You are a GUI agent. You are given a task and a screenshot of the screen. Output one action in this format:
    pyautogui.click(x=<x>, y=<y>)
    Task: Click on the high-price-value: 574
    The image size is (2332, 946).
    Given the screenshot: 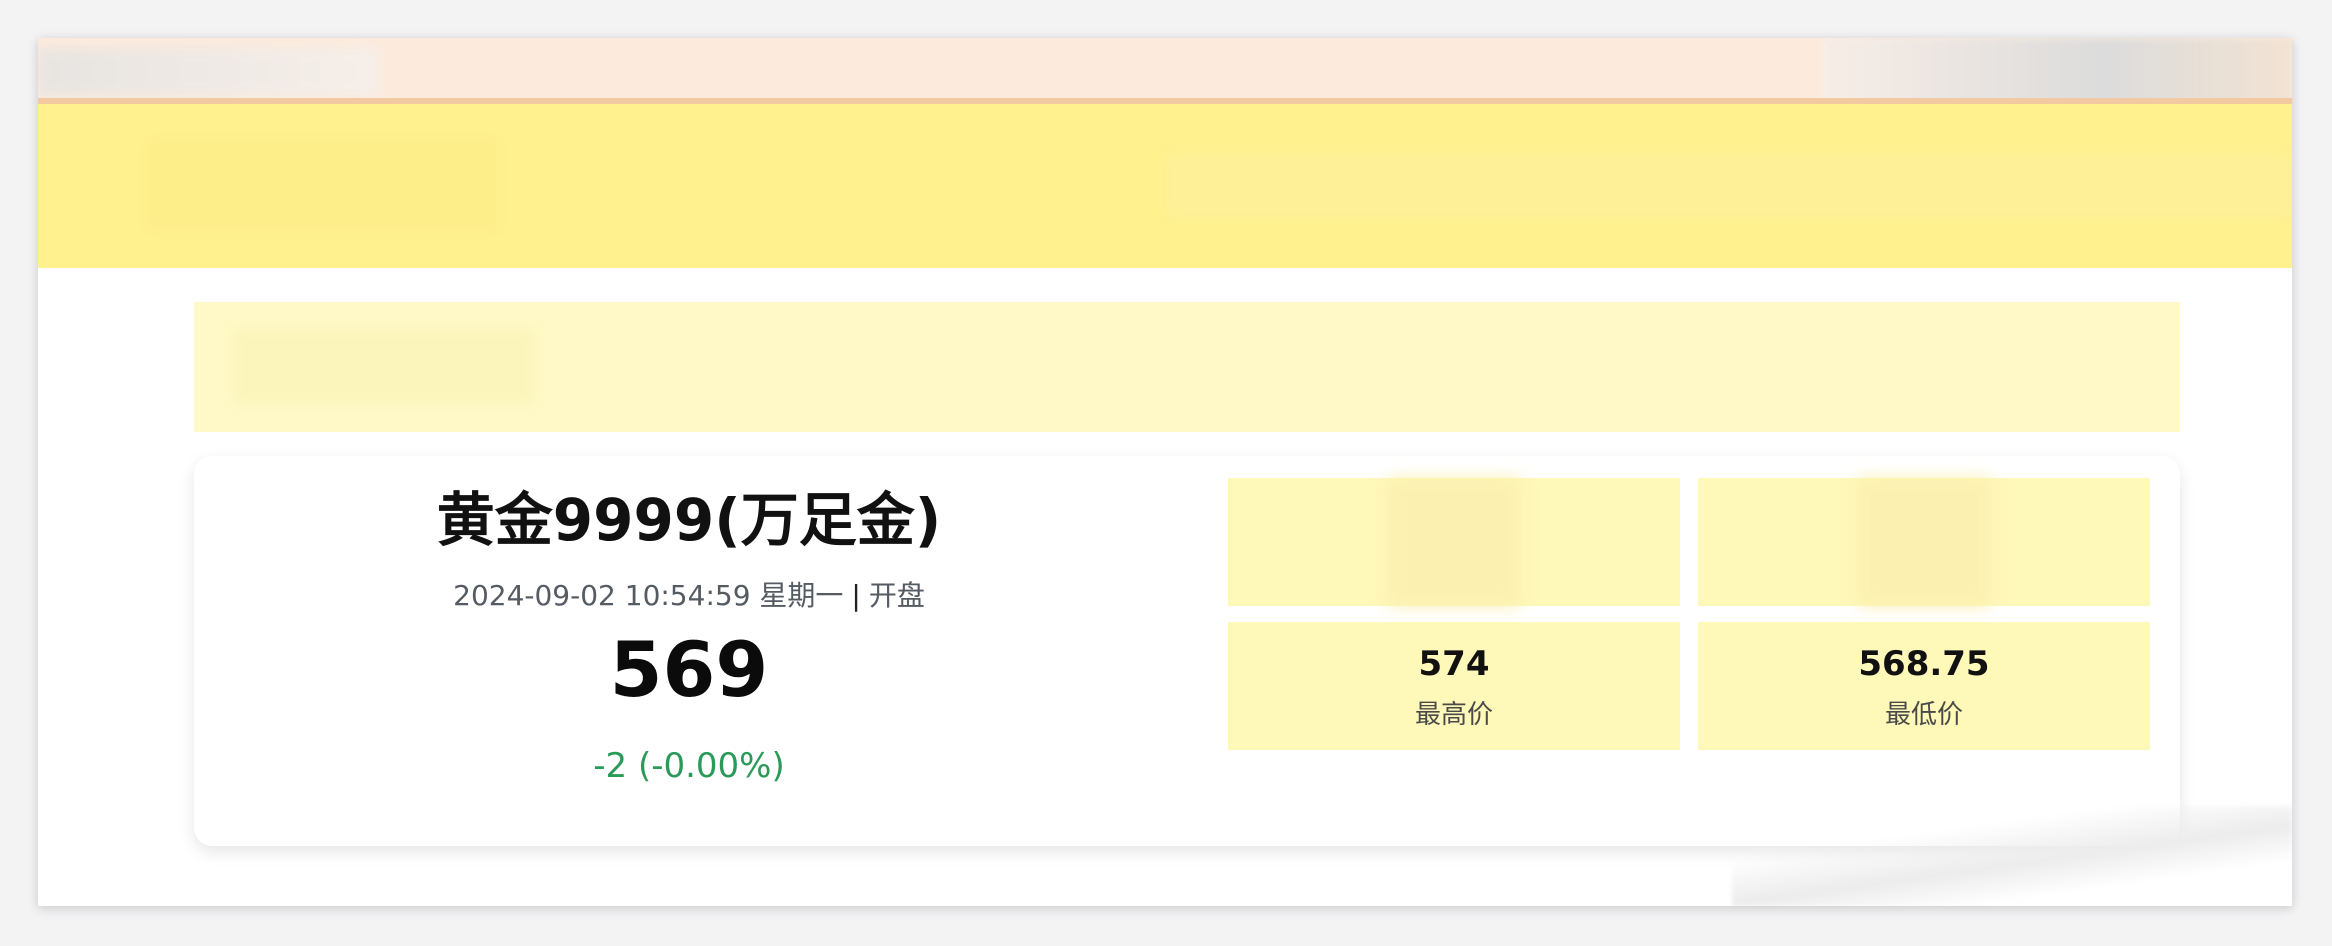 What is the action you would take?
    pyautogui.click(x=1454, y=664)
    